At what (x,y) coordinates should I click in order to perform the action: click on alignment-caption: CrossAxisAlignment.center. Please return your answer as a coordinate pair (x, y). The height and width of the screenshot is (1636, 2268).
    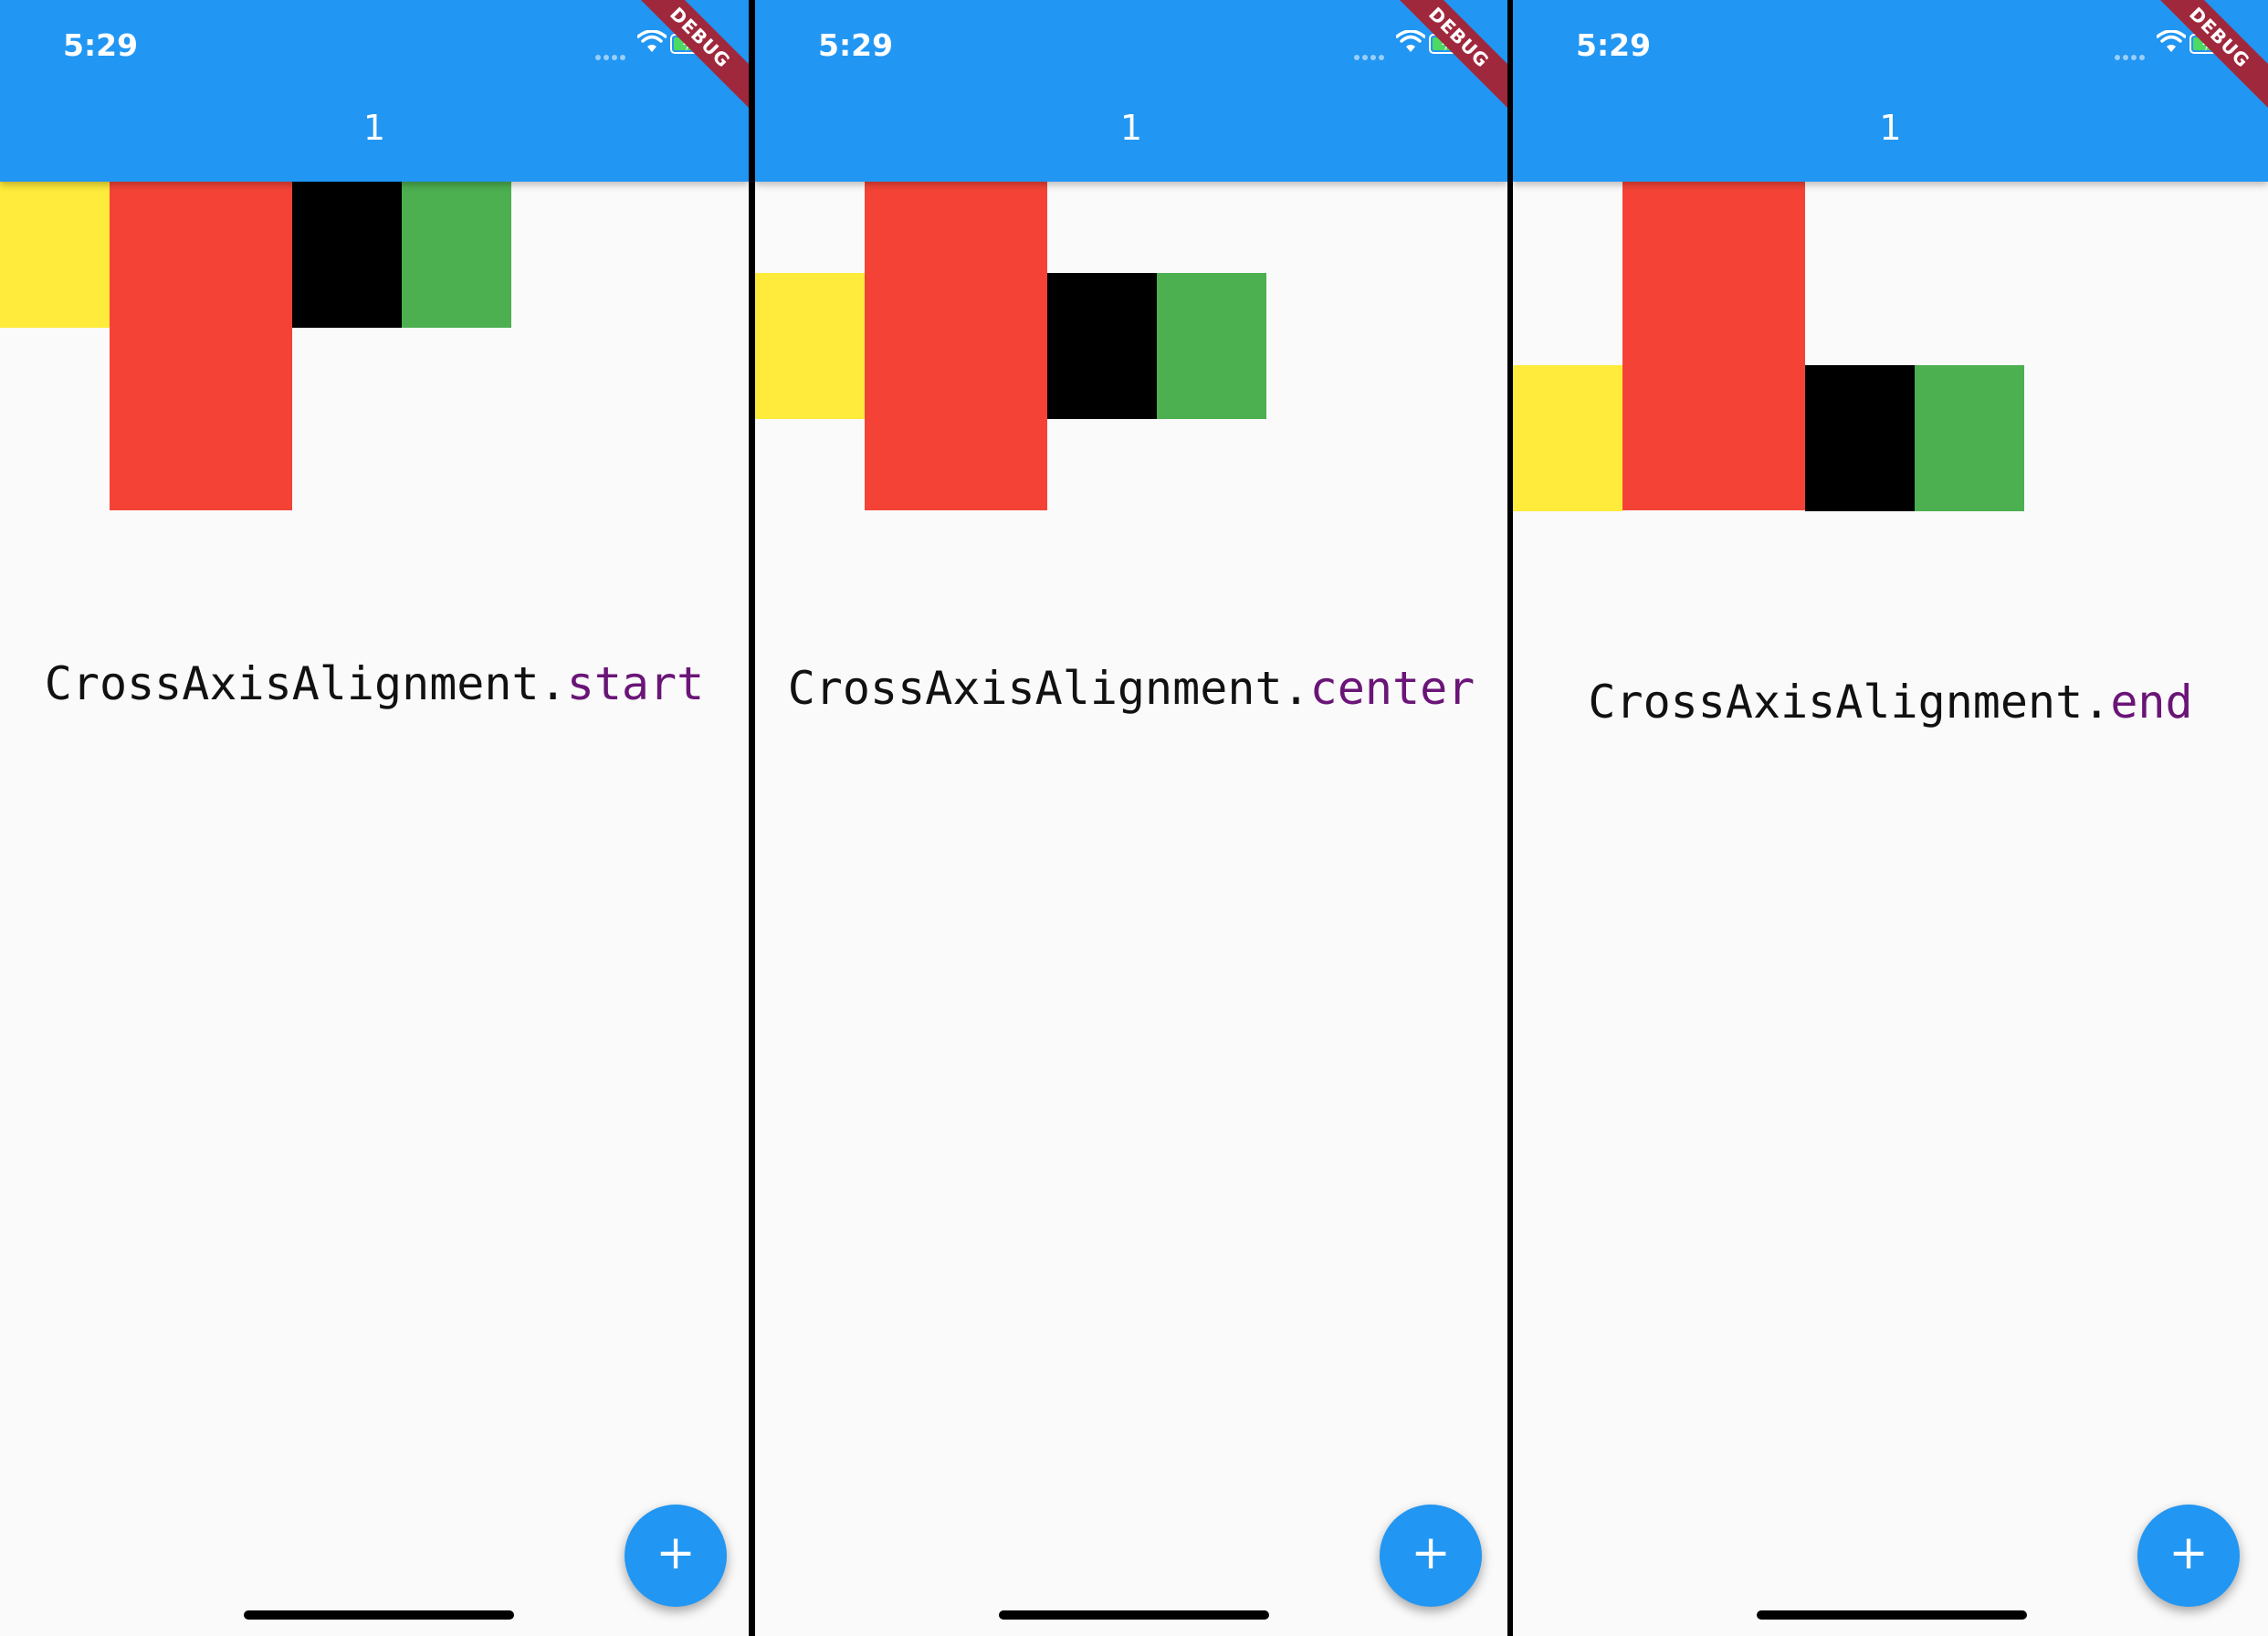
    Looking at the image, I should click on (1131, 688).